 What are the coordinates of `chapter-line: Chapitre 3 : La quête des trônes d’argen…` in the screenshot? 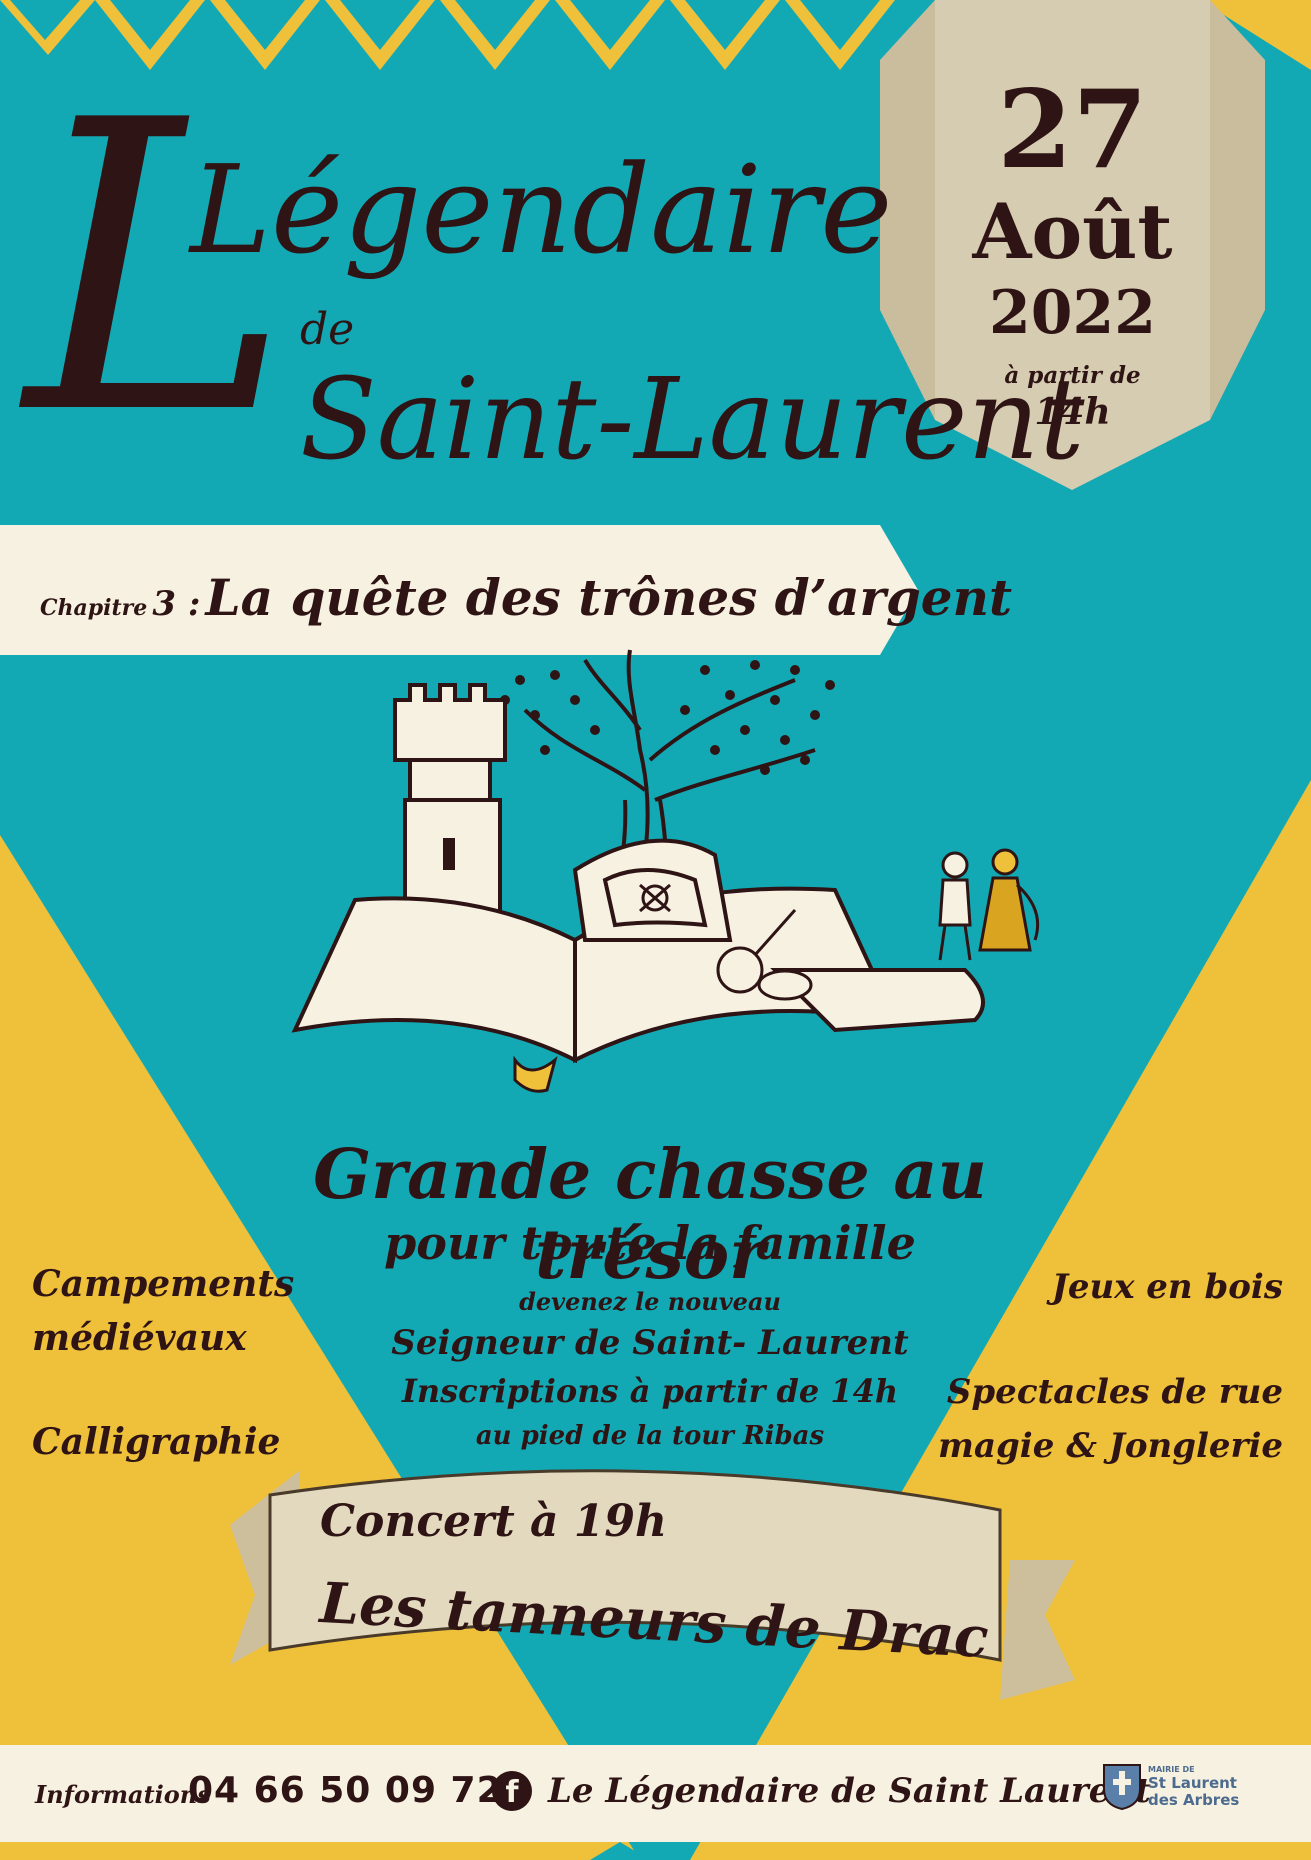 It's located at (526, 598).